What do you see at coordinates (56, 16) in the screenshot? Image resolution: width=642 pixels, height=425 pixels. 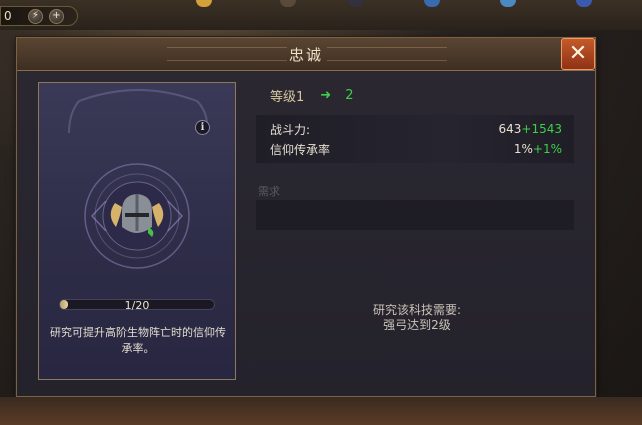 I see `add-resource-button: +` at bounding box center [56, 16].